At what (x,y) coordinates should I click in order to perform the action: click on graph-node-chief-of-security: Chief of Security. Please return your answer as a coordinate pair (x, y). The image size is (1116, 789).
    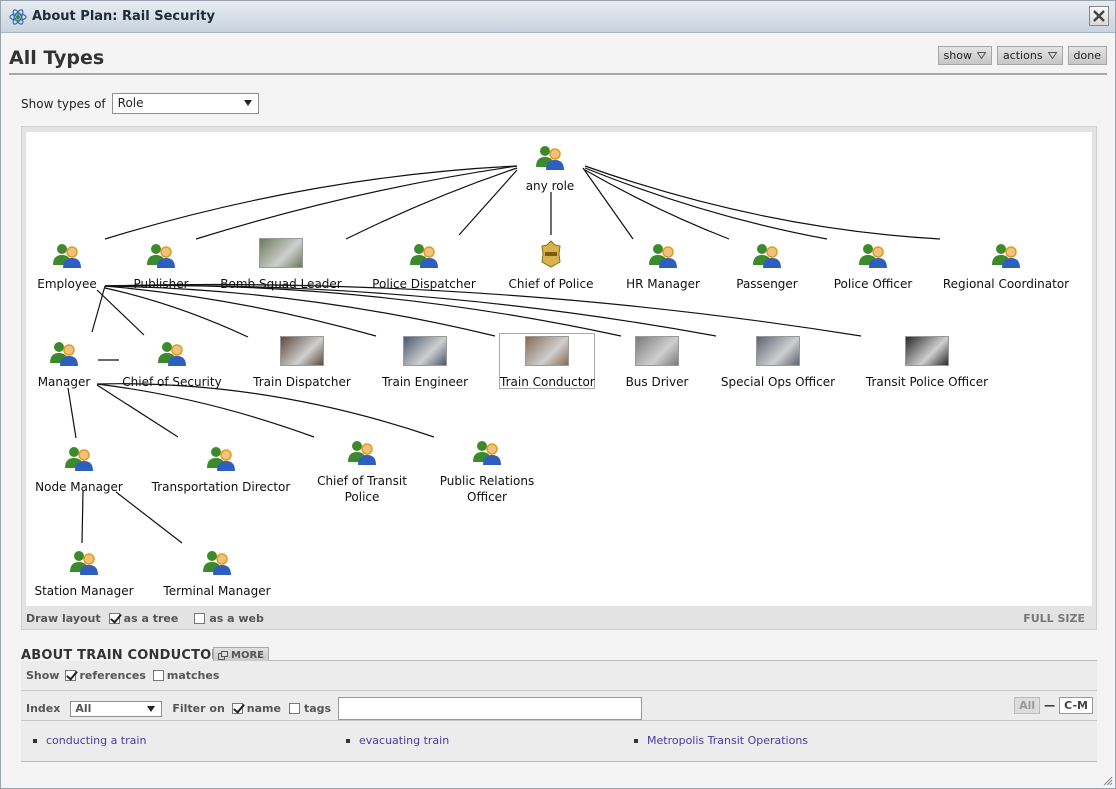
    Looking at the image, I should click on (172, 363).